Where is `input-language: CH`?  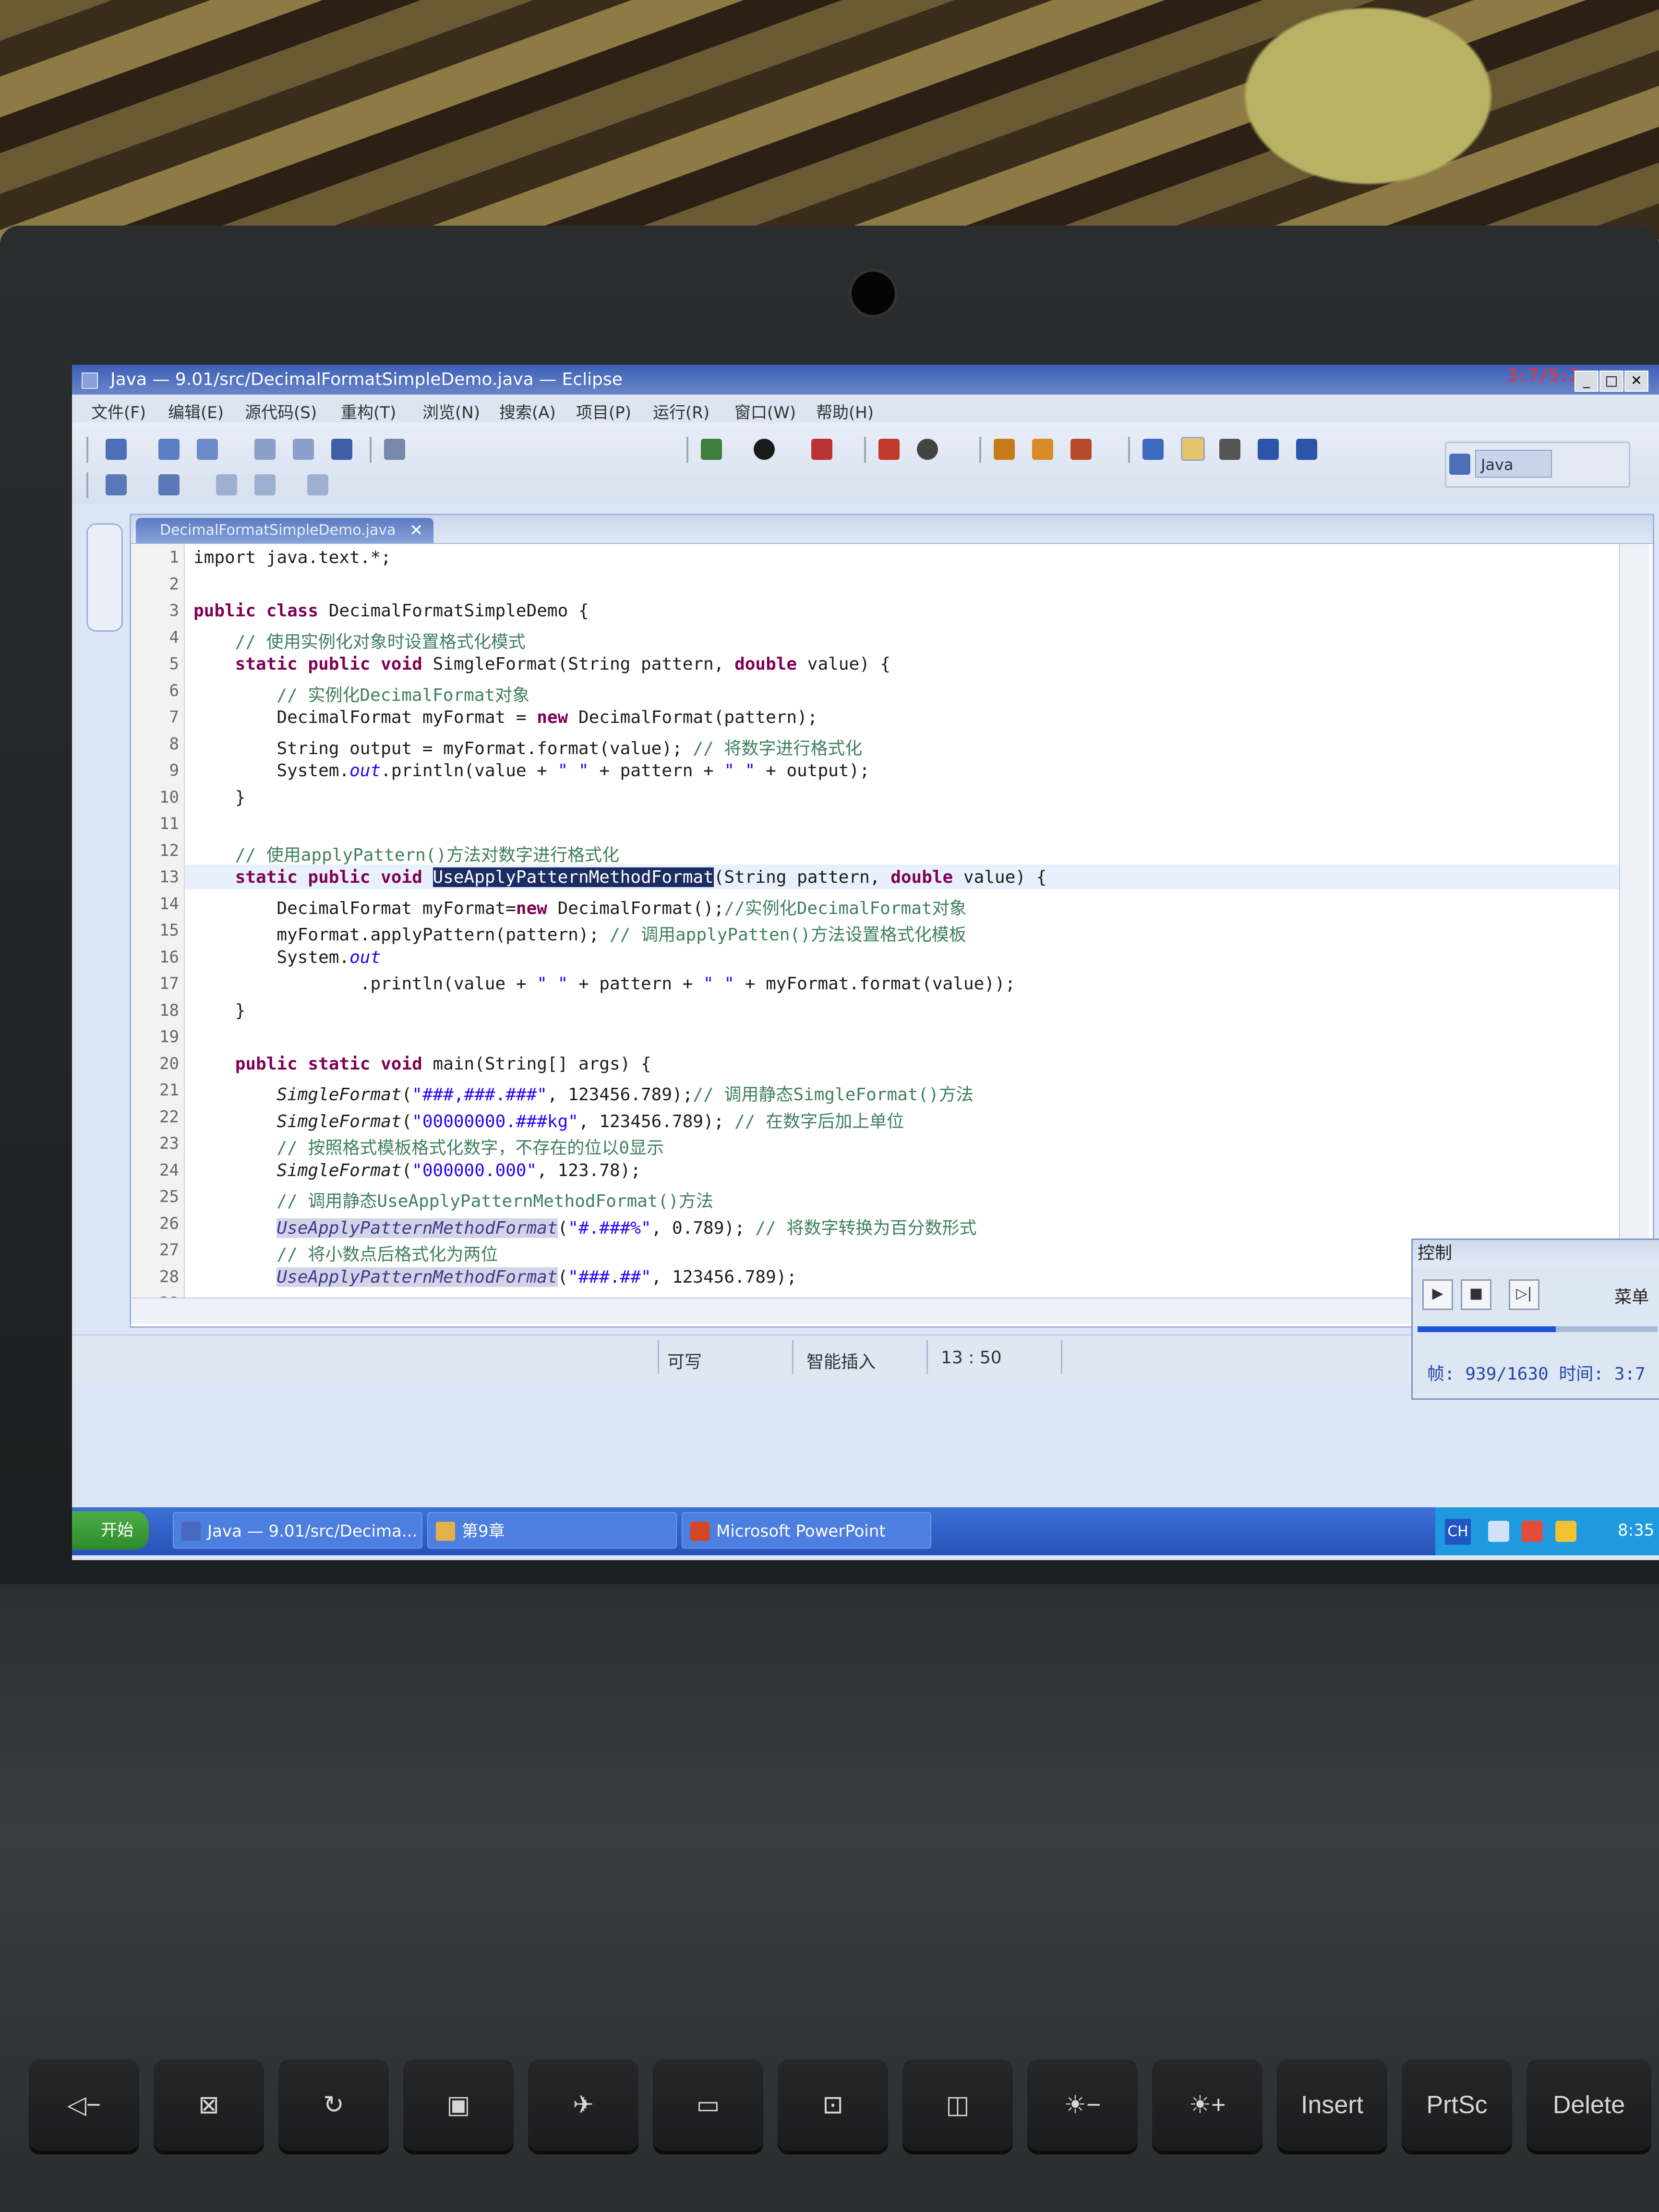
input-language: CH is located at coordinates (1458, 1532).